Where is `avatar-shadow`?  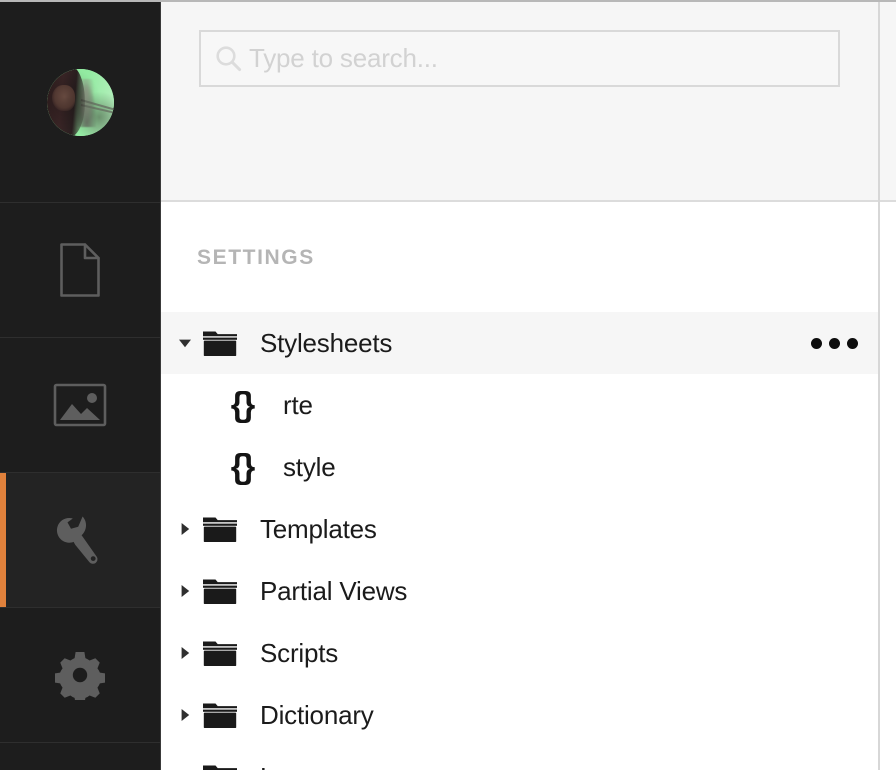 avatar-shadow is located at coordinates (80, 102).